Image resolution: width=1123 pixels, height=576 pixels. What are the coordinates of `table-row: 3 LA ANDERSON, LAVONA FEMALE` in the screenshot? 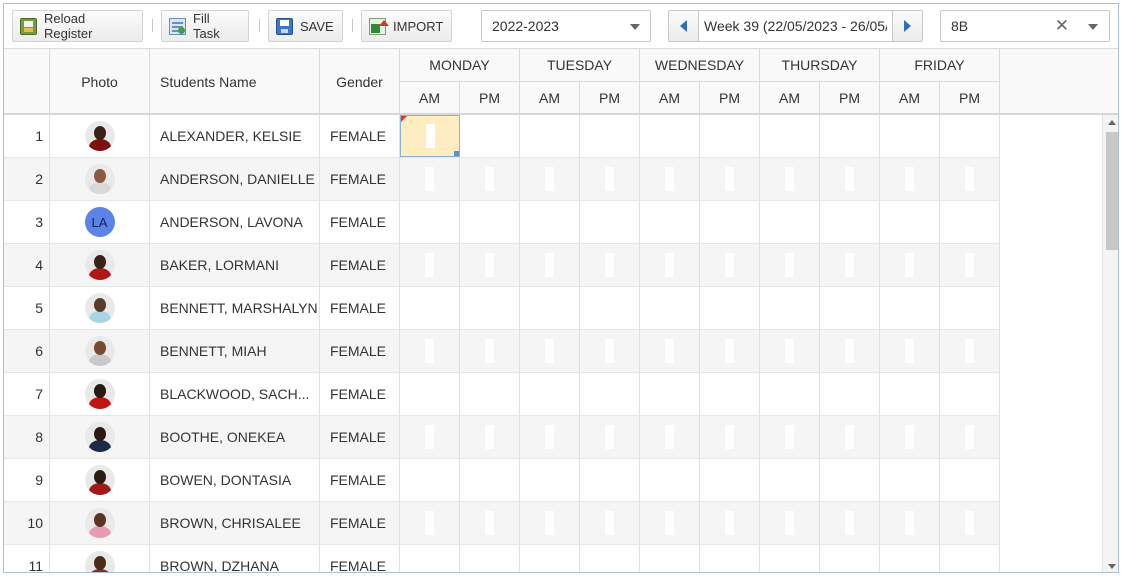 It's located at (502, 222).